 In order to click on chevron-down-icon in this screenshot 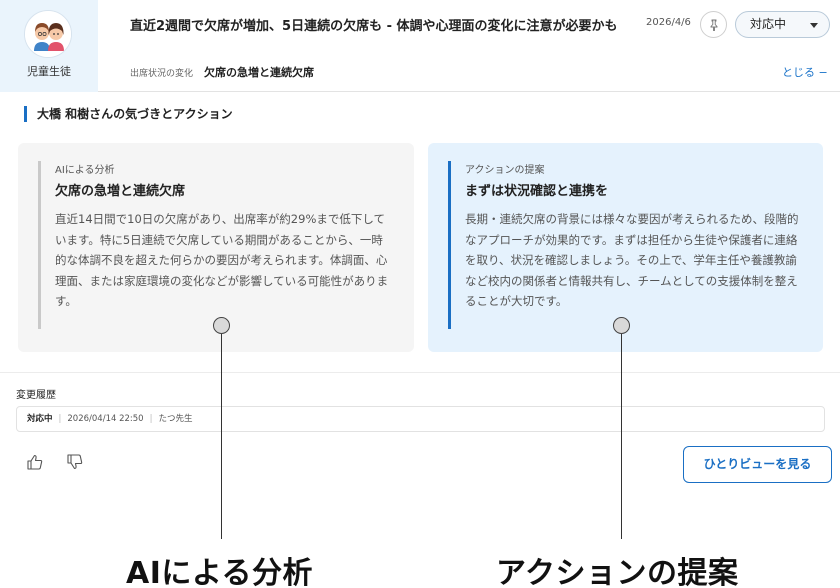, I will do `click(814, 25)`.